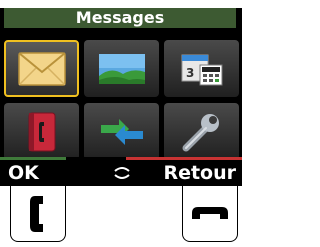 This screenshot has height=247, width=320. Describe the element at coordinates (23, 173) in the screenshot. I see `softkey-ok: OK` at that location.